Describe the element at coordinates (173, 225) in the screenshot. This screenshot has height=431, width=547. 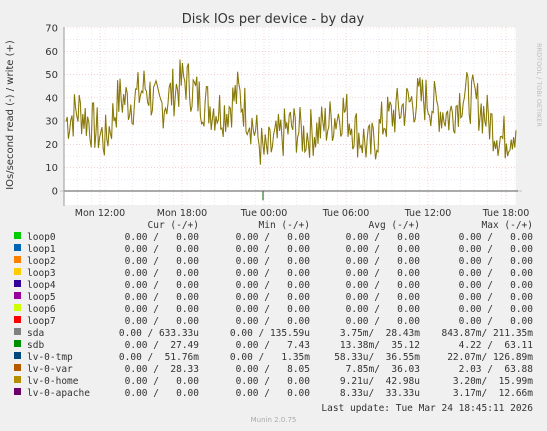
I see `legend-header-cur: Cur (-/+)` at that location.